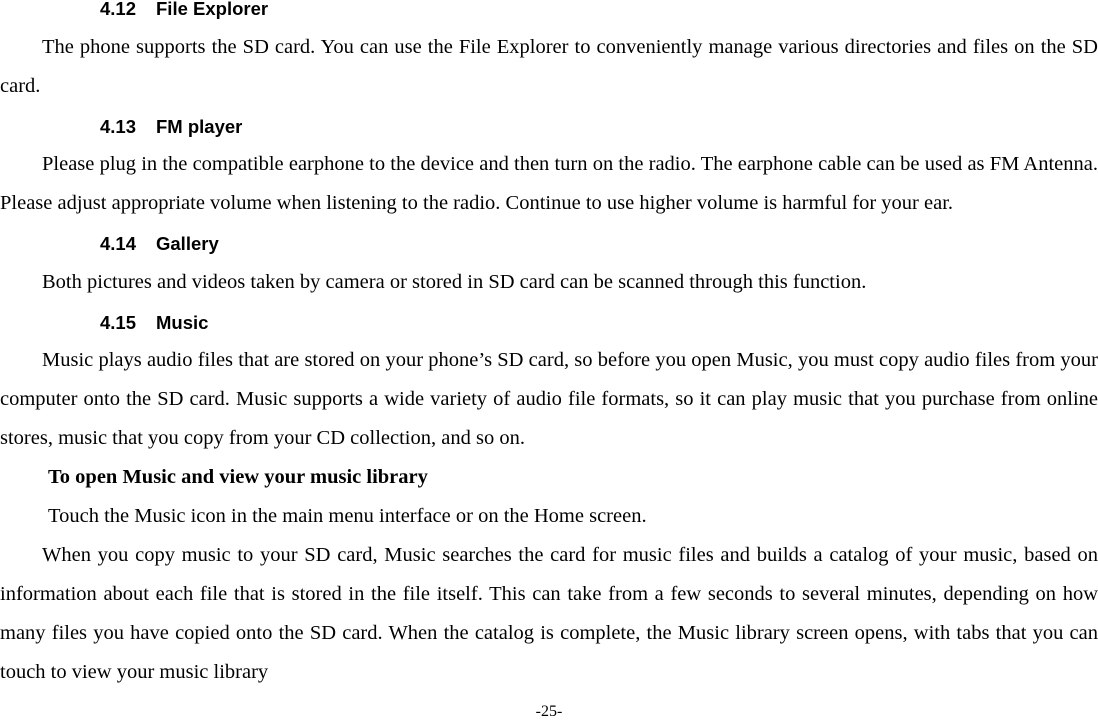 The image size is (1098, 726). Describe the element at coordinates (212, 9) in the screenshot. I see `section-title: File Explorer` at that location.